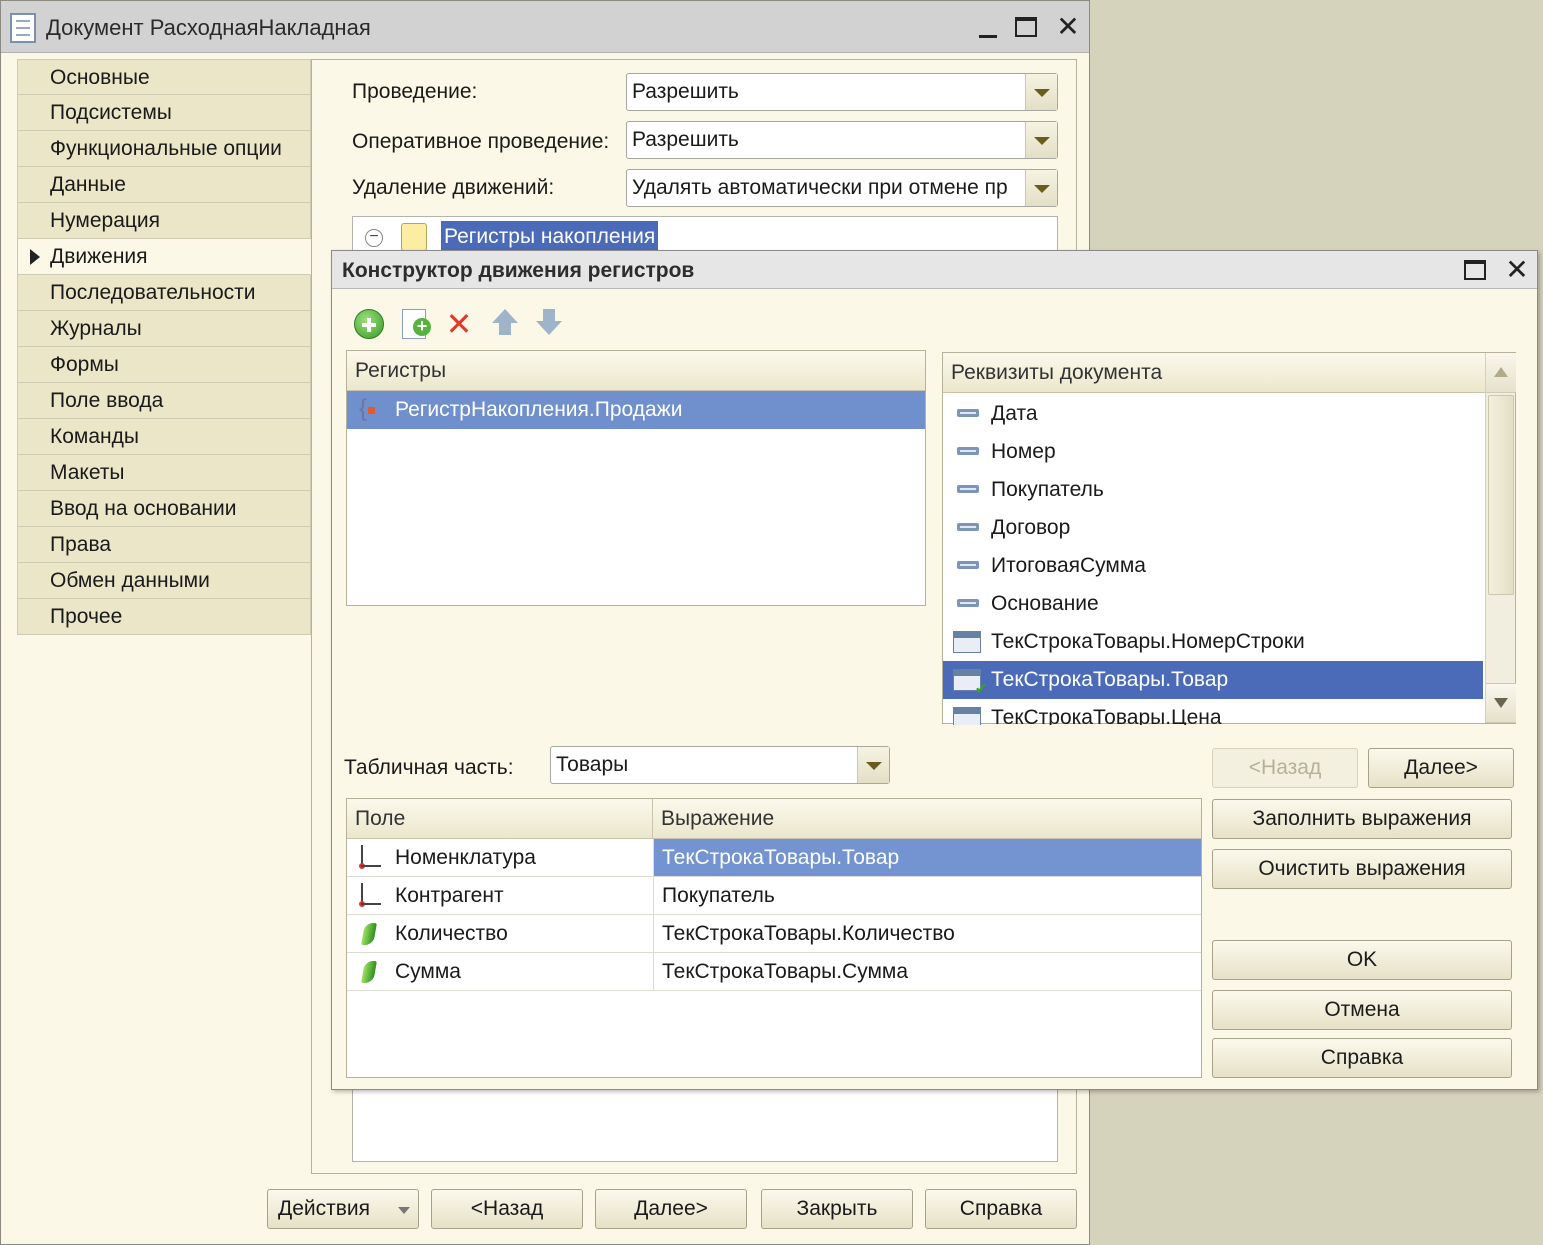  I want to click on tabular-field-icon, so click(967, 716).